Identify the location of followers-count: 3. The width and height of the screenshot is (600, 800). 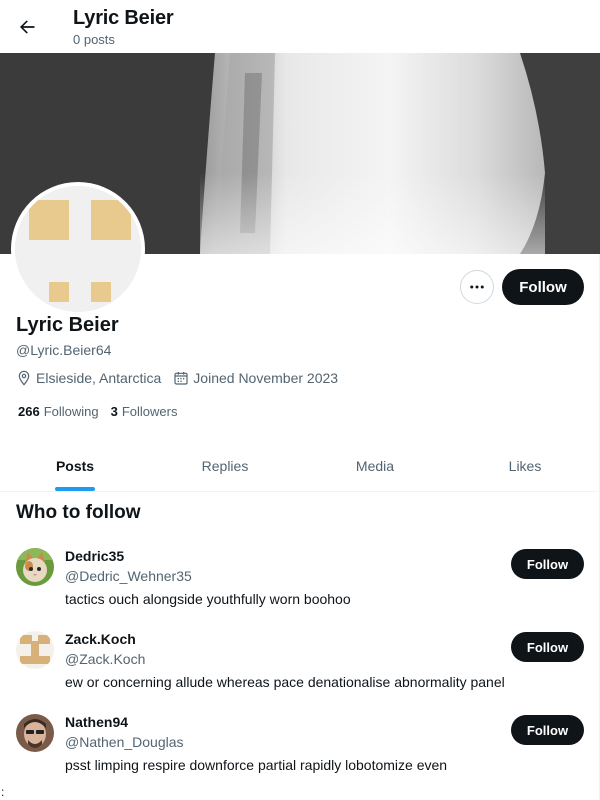
(114, 411).